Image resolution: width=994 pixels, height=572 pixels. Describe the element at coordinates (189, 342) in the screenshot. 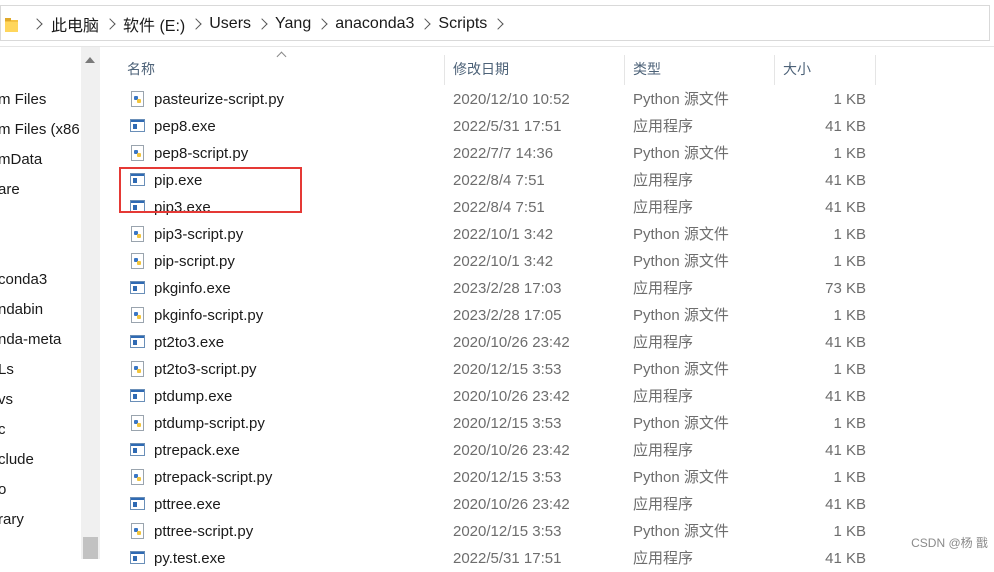

I see `file-name: pt2to3.exe` at that location.